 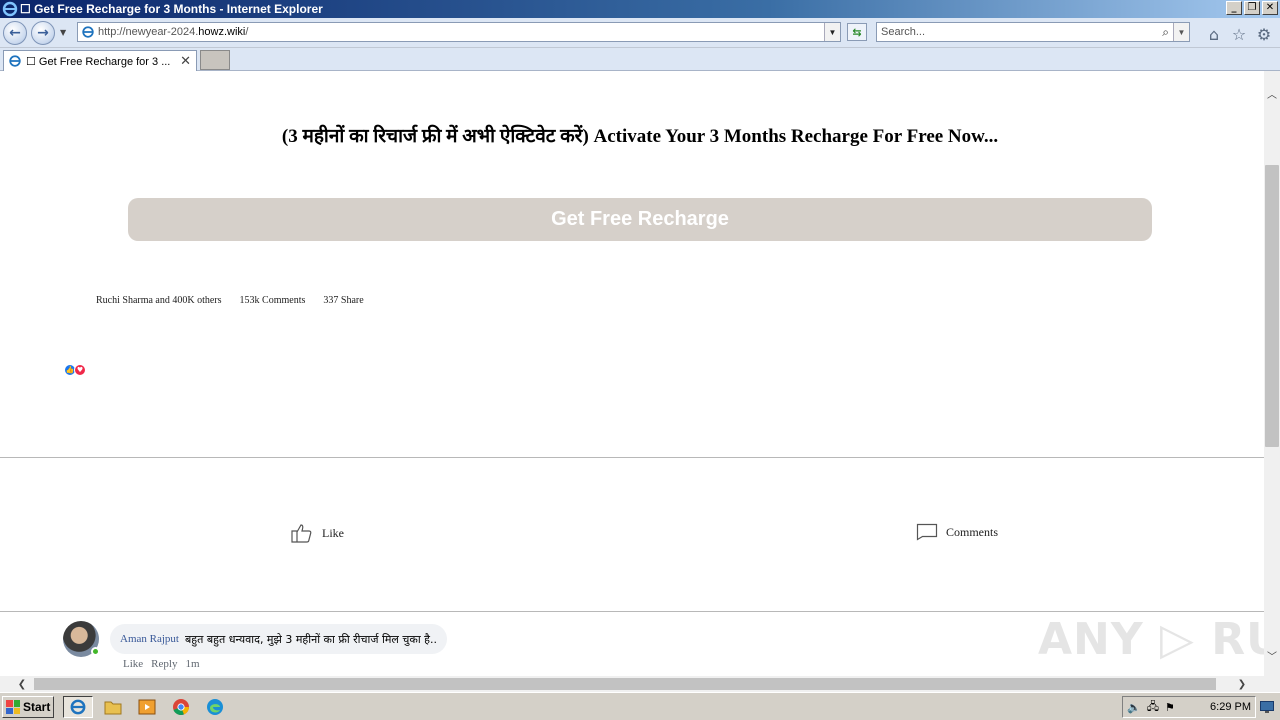 I want to click on address-dropdown-icon: ▼, so click(x=832, y=32).